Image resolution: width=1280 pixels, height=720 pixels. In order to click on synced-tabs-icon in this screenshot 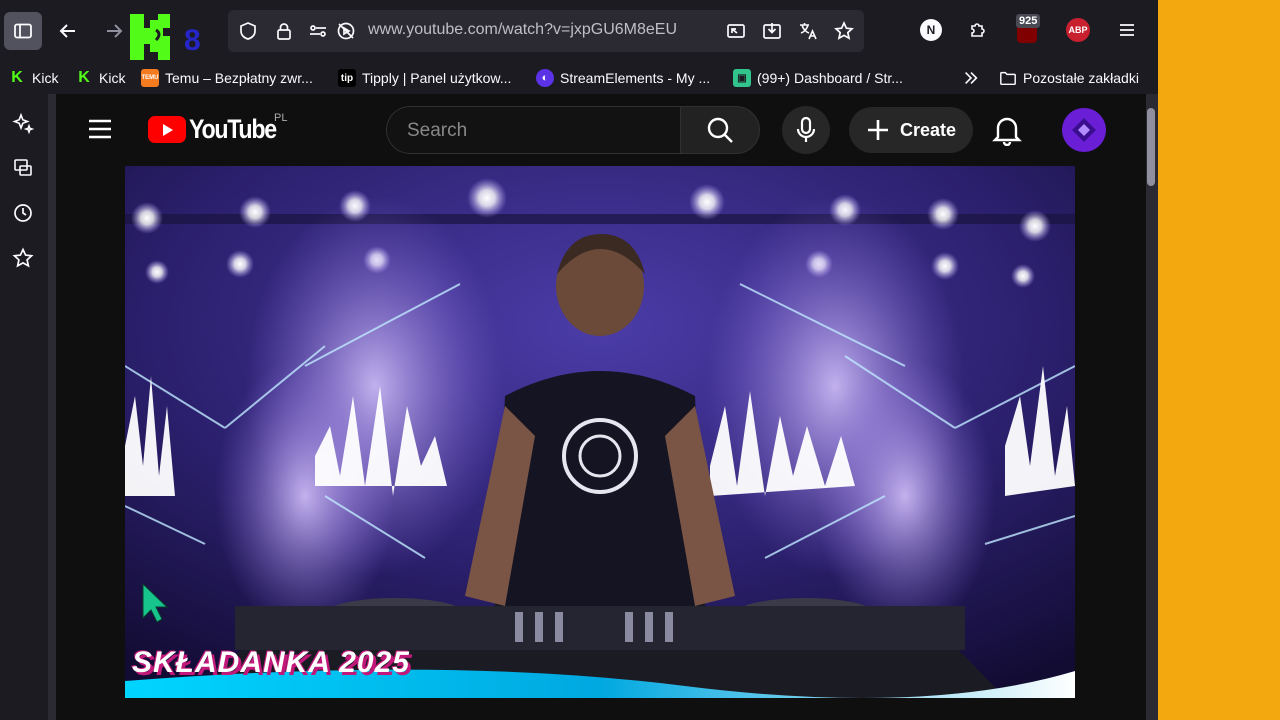, I will do `click(24, 169)`.